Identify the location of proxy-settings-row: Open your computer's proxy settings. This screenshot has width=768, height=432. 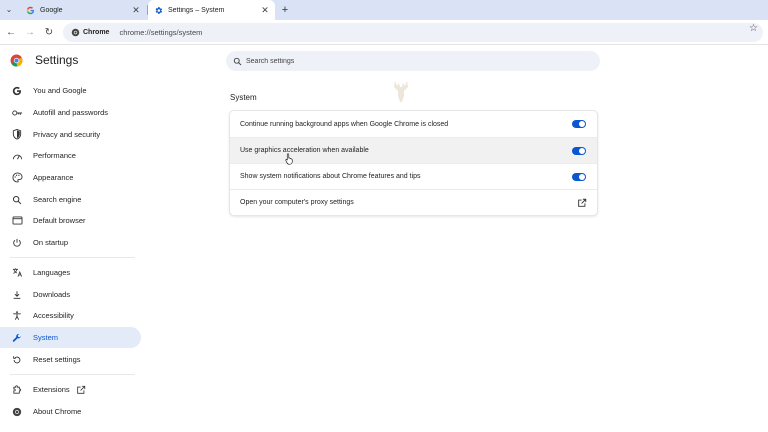
(413, 202).